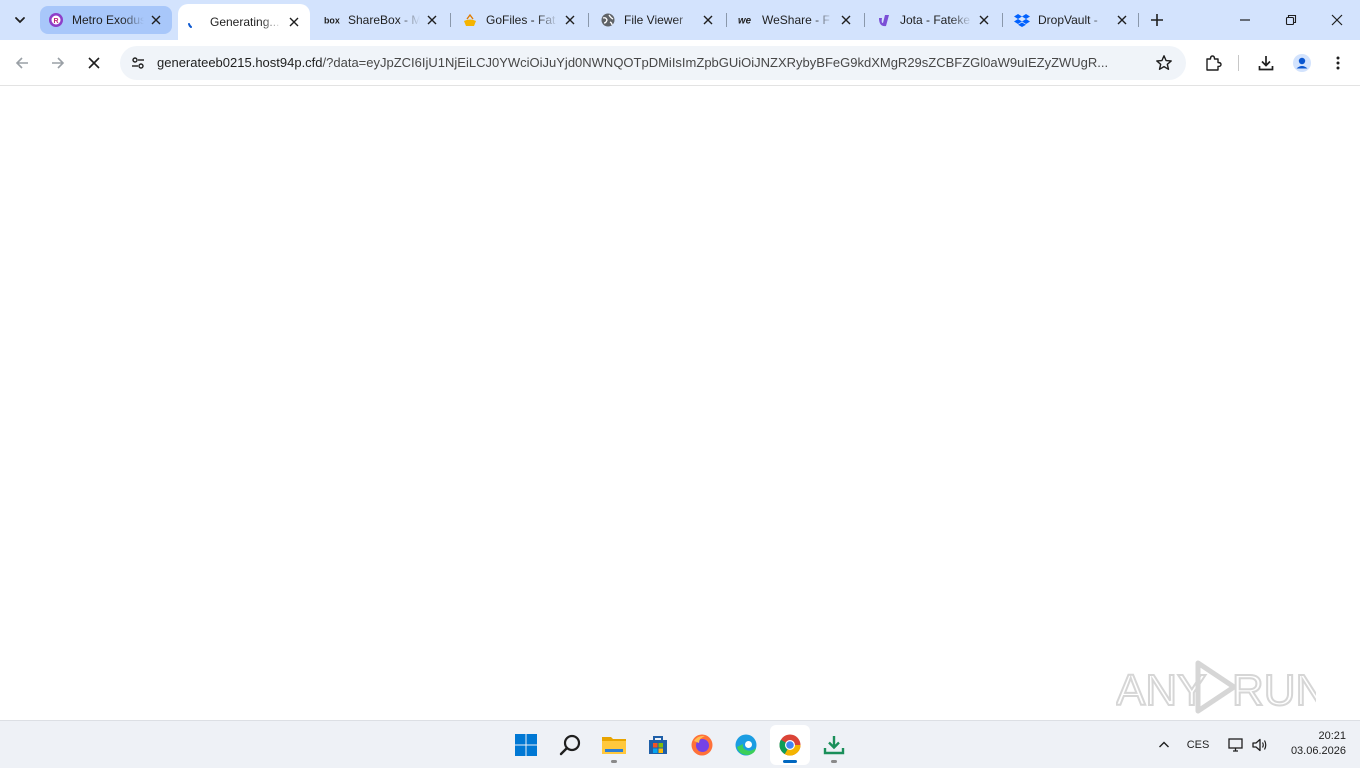 Image resolution: width=1360 pixels, height=768 pixels. What do you see at coordinates (332, 21) in the screenshot?
I see `svg-text: box` at bounding box center [332, 21].